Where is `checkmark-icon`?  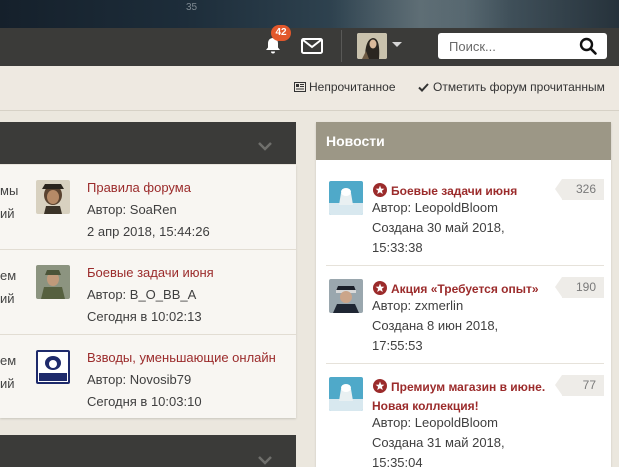
checkmark-icon is located at coordinates (423, 87).